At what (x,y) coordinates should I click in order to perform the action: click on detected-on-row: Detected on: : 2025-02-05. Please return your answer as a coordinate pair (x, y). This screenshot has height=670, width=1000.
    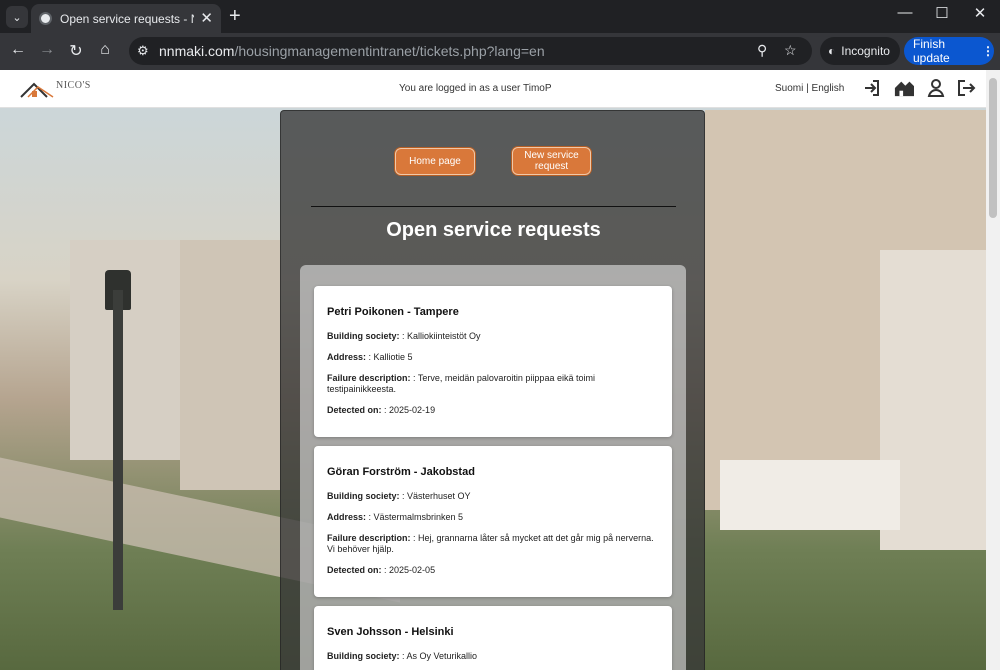
    Looking at the image, I should click on (381, 570).